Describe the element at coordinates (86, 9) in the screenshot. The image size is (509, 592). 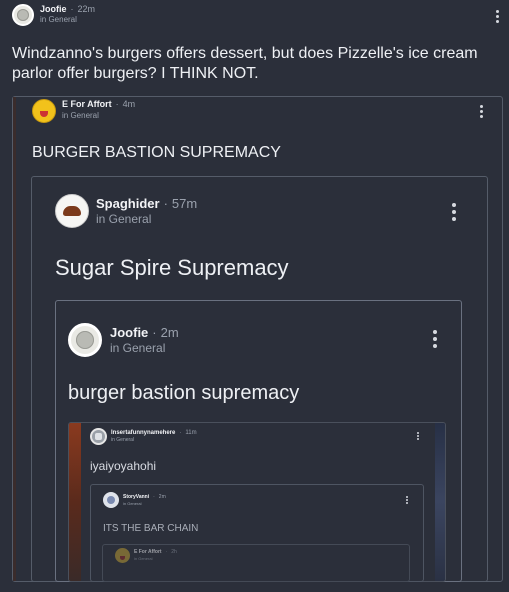
I see `post-time: 22m` at that location.